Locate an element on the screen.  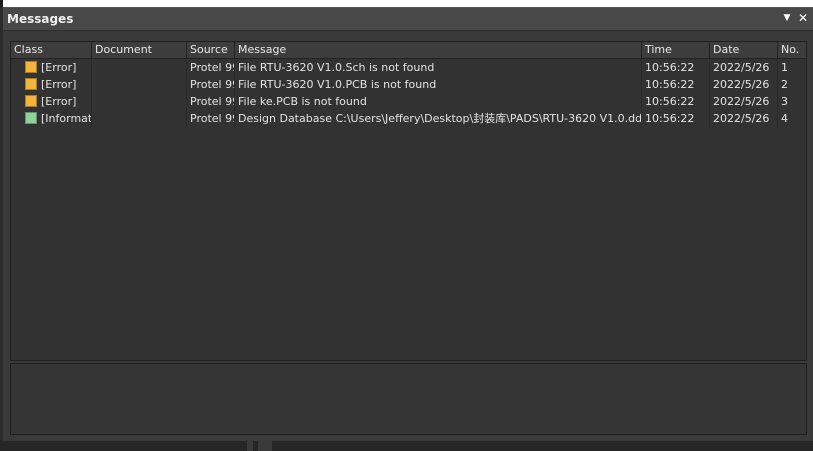
column-header-time: Time is located at coordinates (676, 50).